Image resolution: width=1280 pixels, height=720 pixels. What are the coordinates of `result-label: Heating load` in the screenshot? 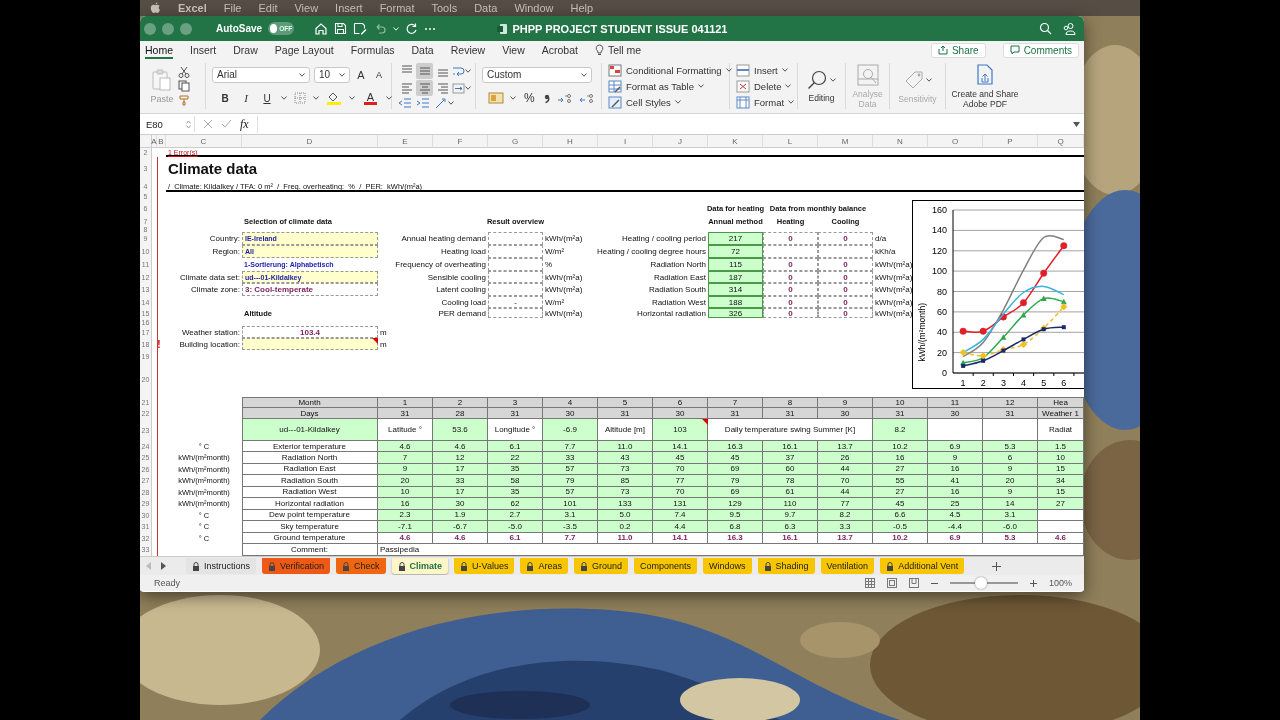 It's located at (463, 251).